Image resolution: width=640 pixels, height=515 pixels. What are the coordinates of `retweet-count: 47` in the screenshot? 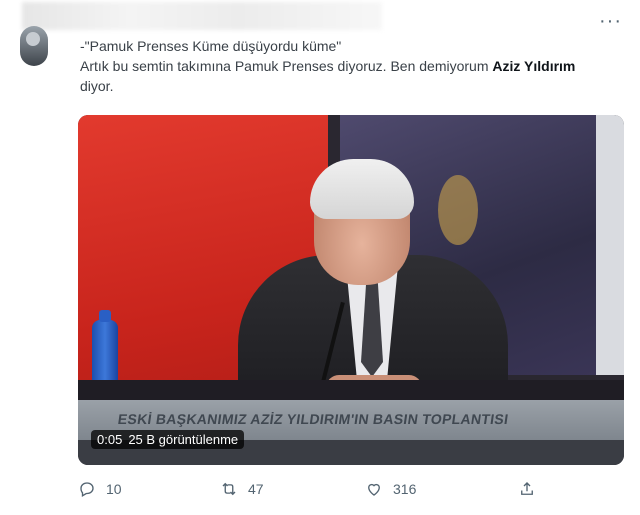 It's located at (256, 489).